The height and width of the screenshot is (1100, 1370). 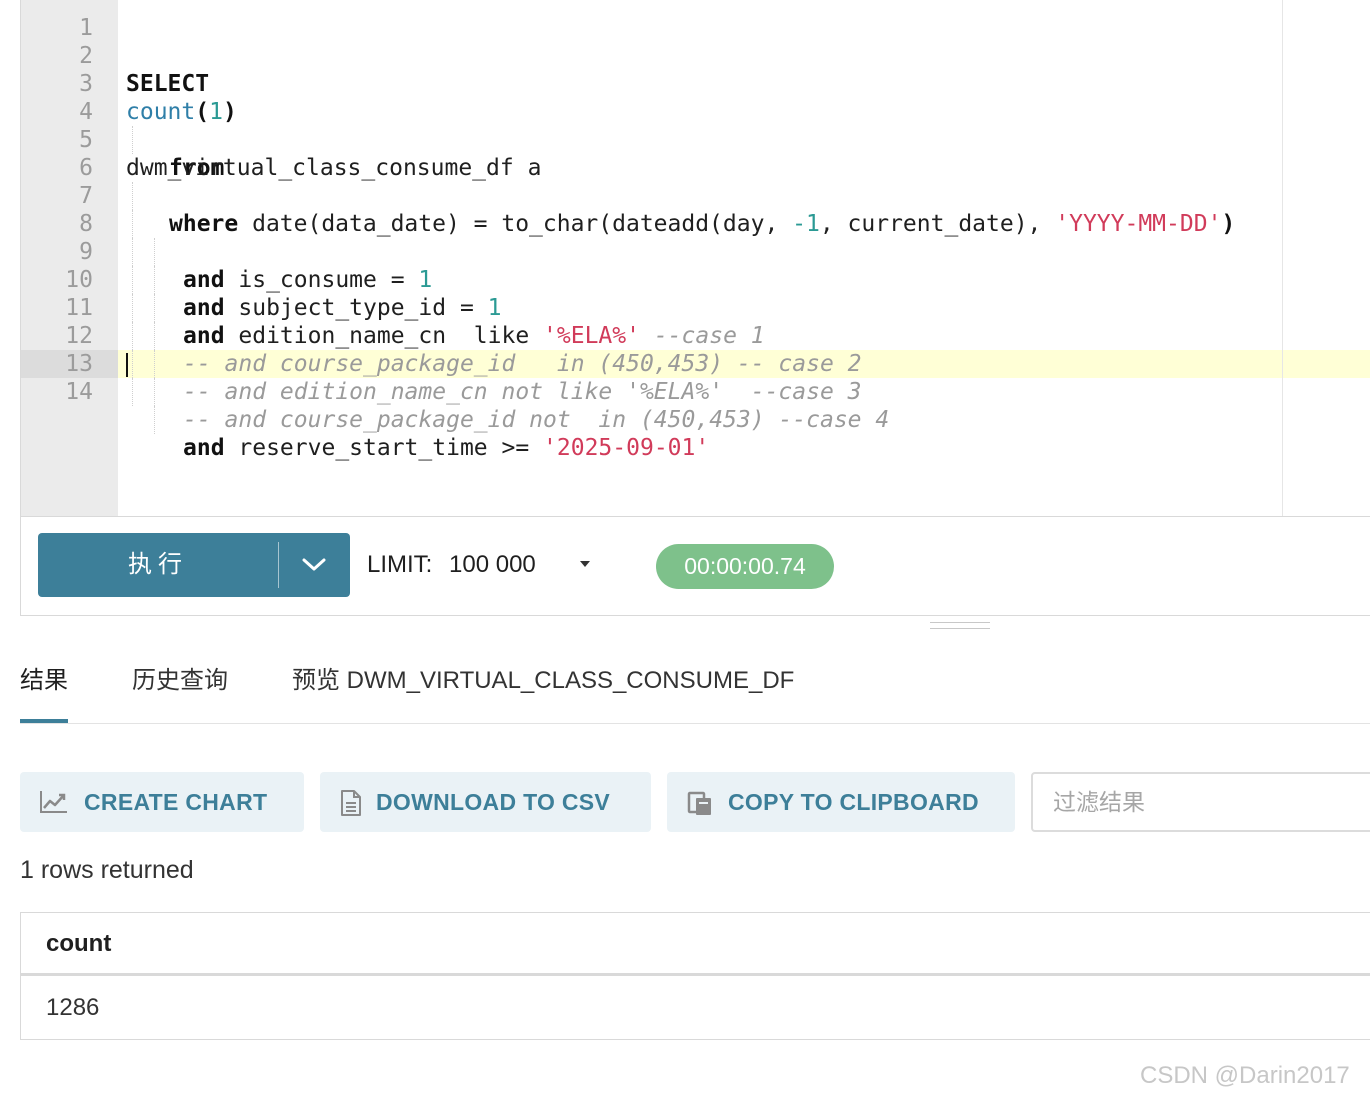 I want to click on code-line: 4 from, so click(x=695, y=125).